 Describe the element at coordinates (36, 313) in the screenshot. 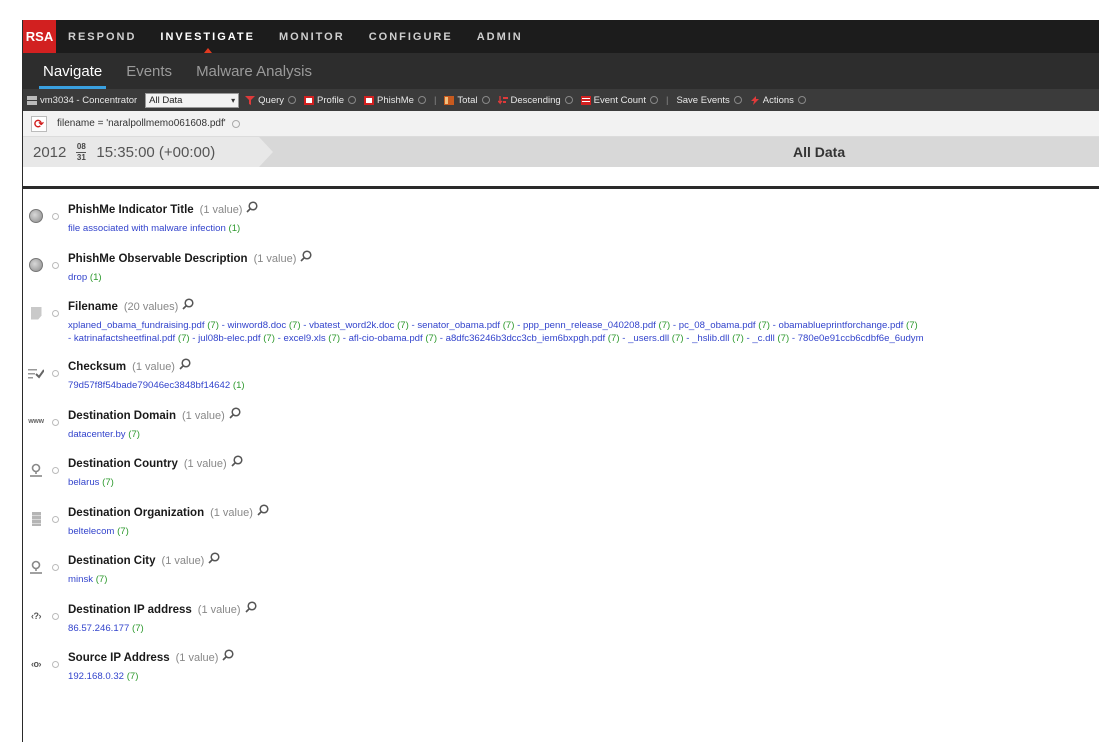

I see `document-icon` at that location.